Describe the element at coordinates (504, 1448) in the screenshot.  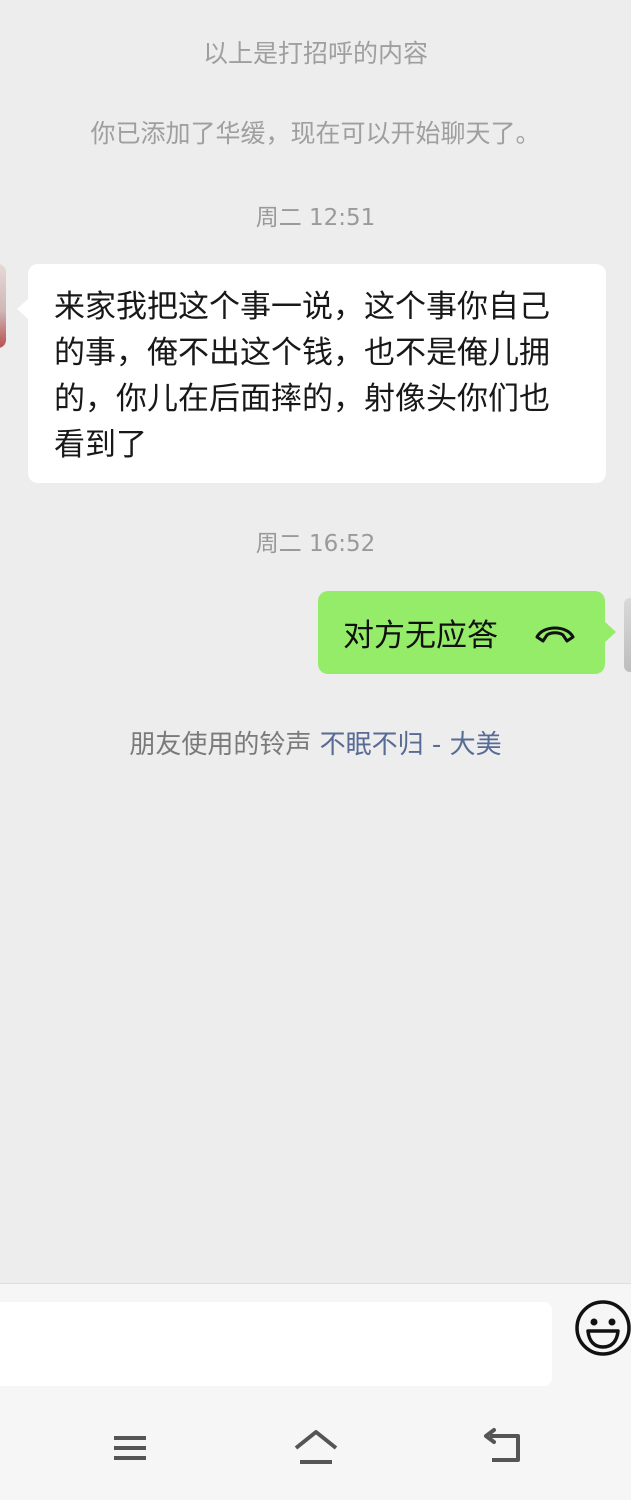
I see `back-icon` at that location.